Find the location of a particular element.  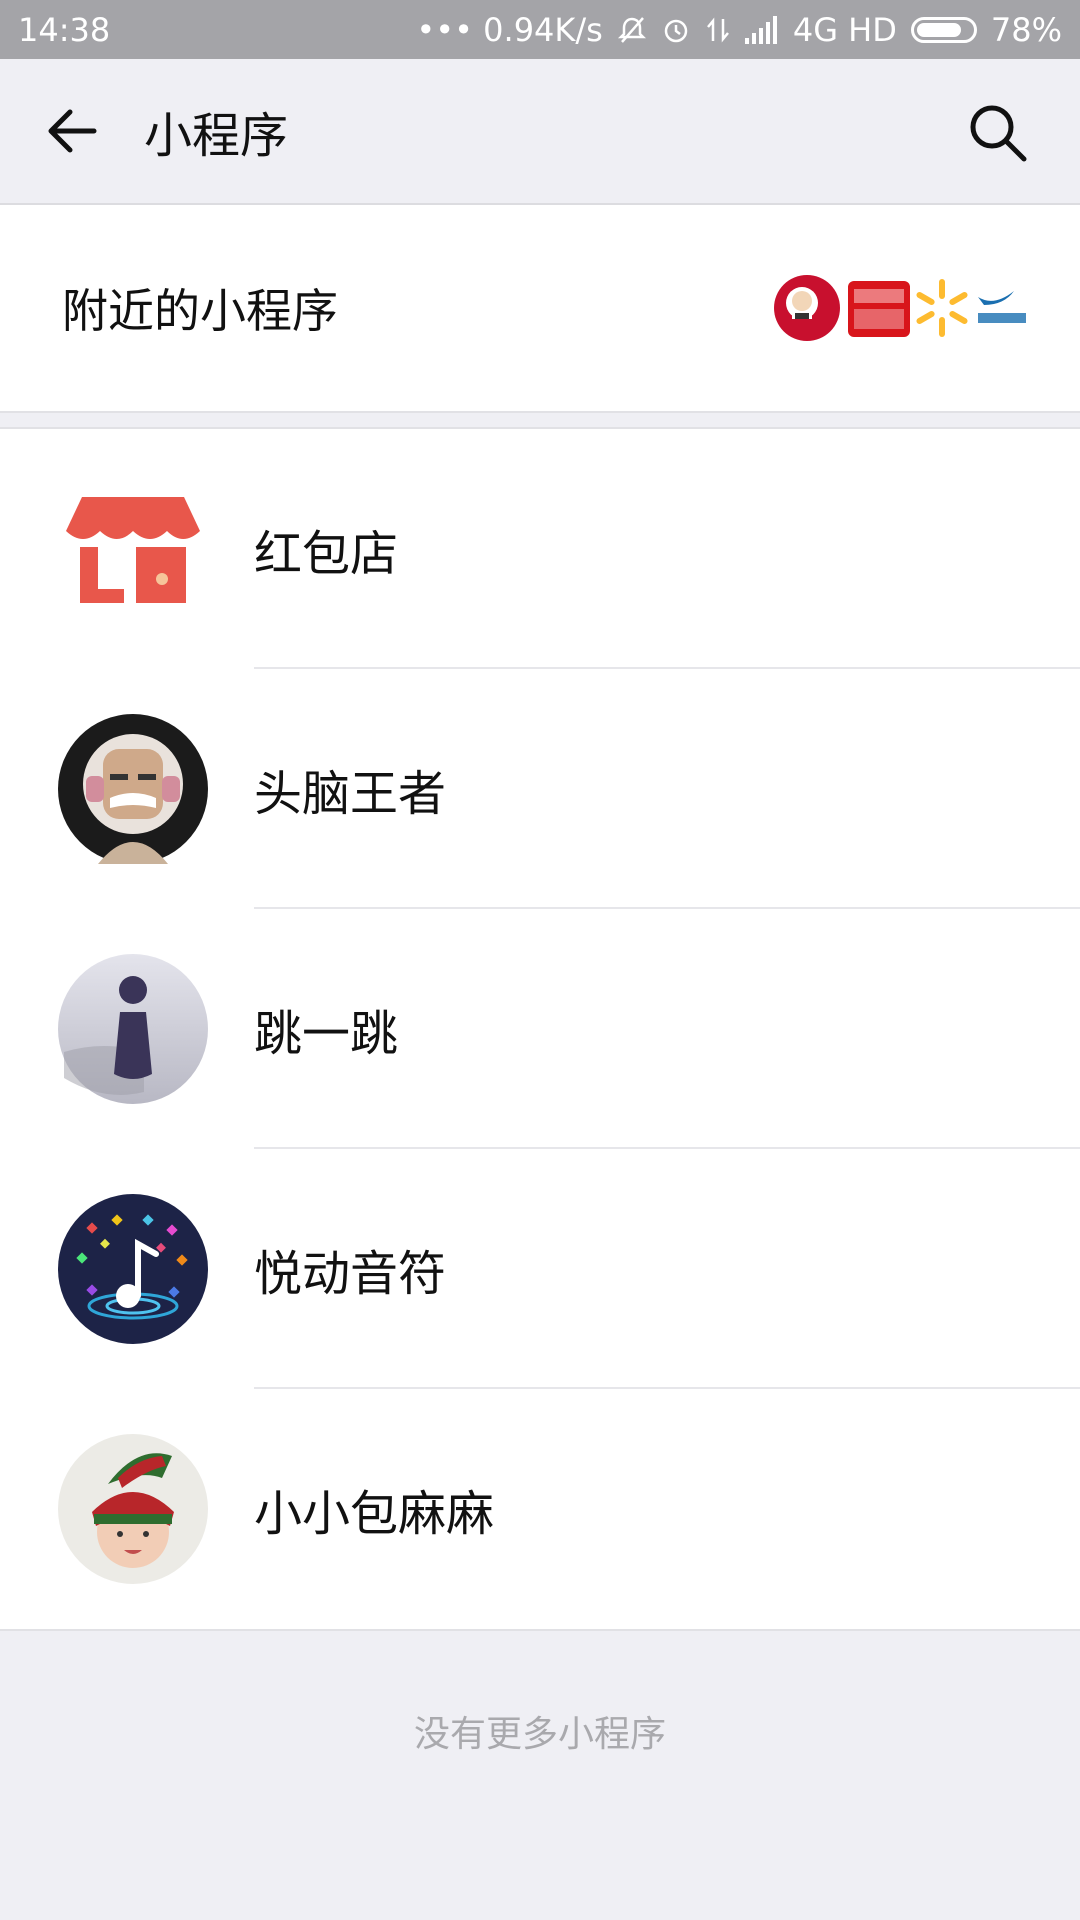

old-man-avatar-icon is located at coordinates (133, 789).